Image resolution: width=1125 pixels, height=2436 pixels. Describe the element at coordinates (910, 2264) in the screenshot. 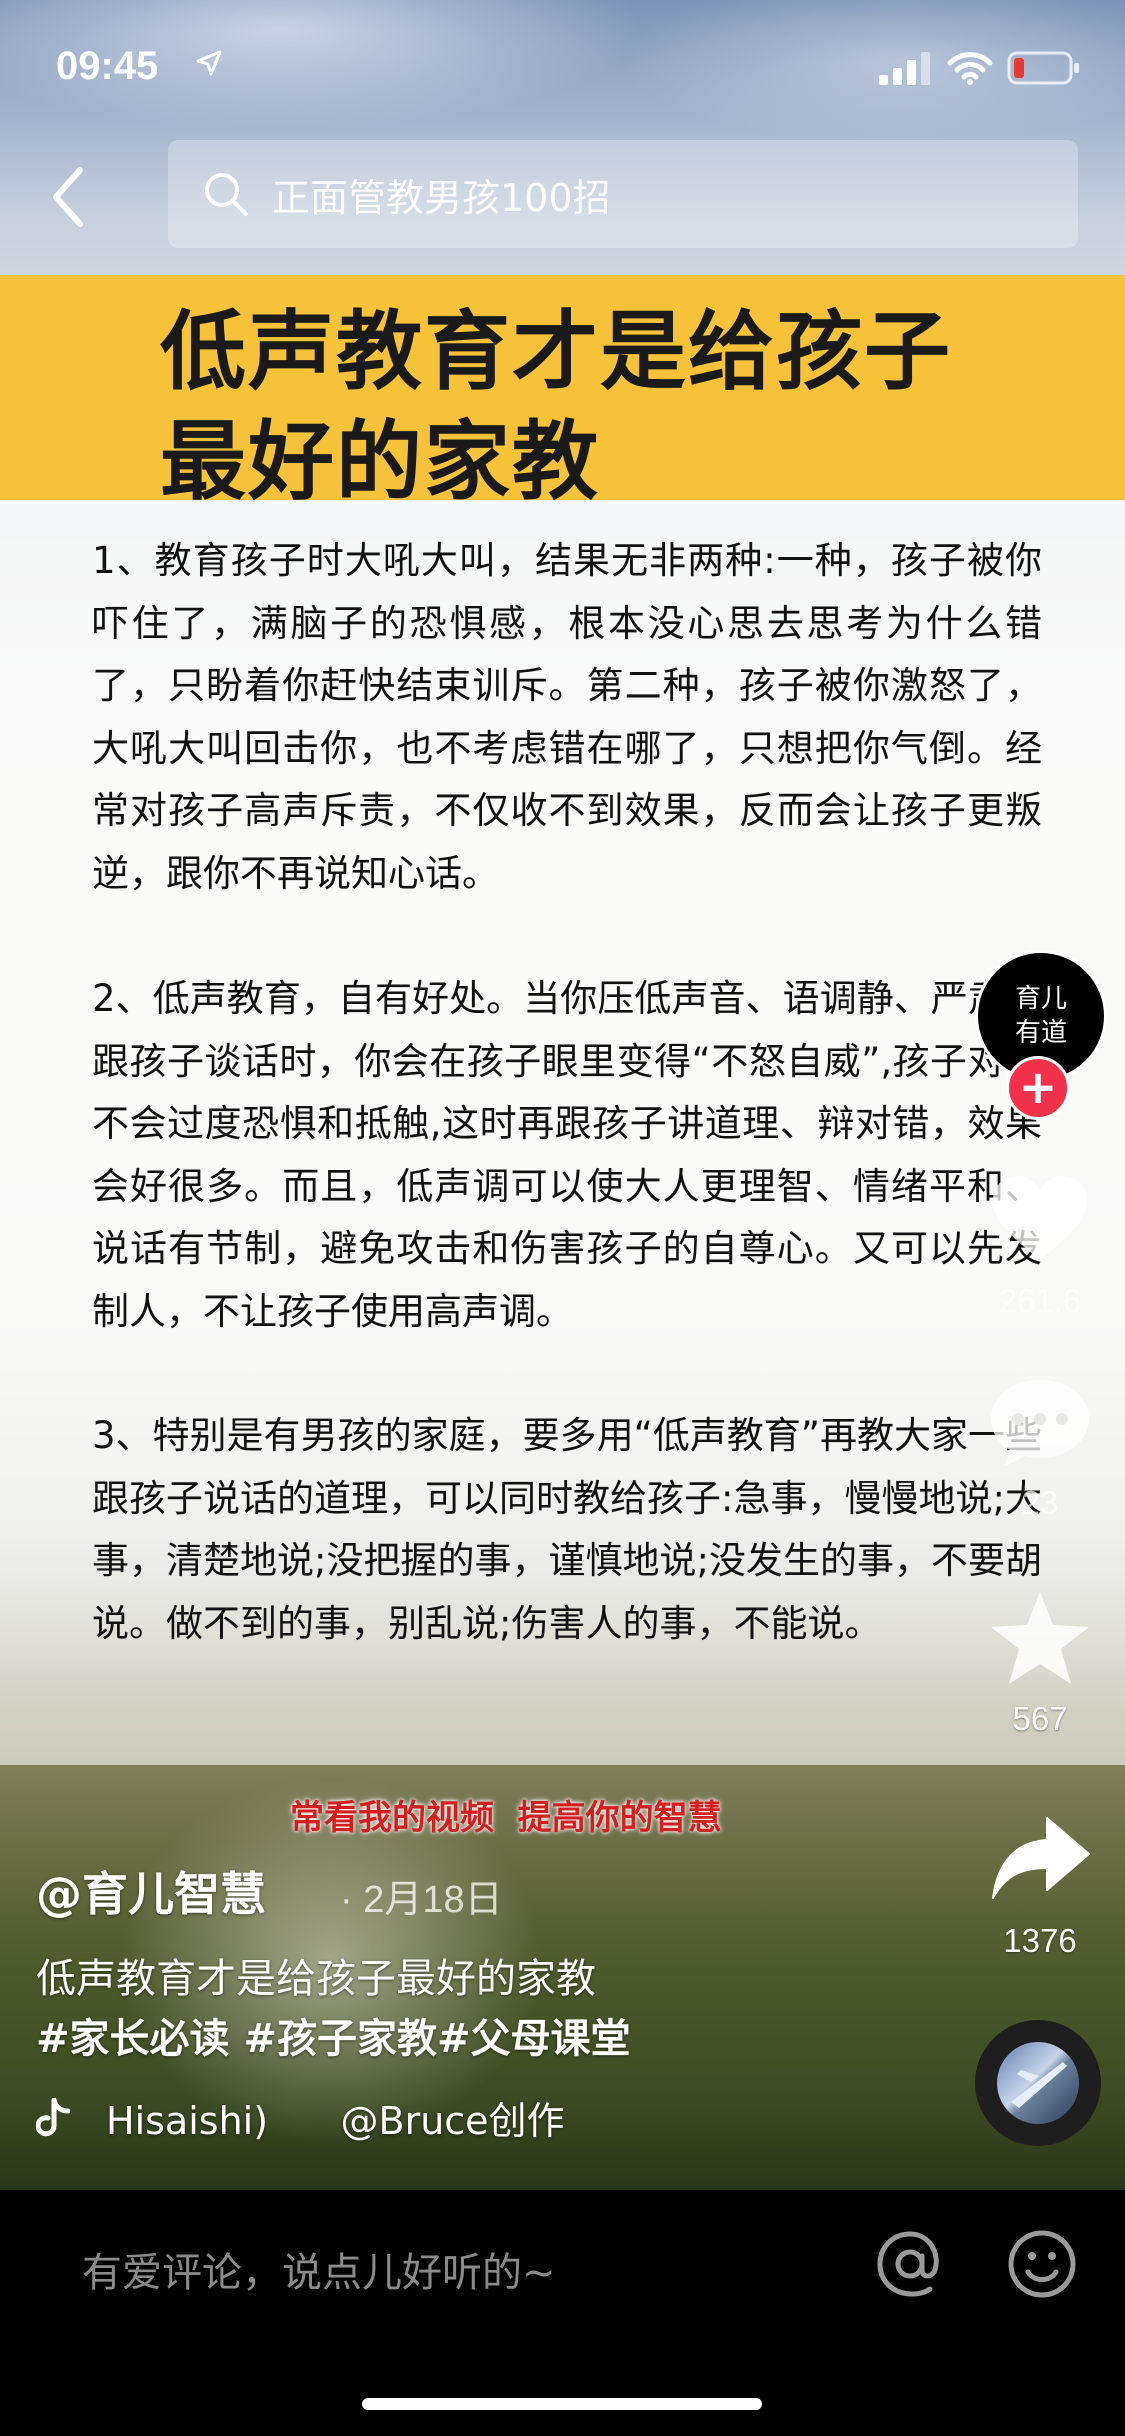

I see `at-icon` at that location.